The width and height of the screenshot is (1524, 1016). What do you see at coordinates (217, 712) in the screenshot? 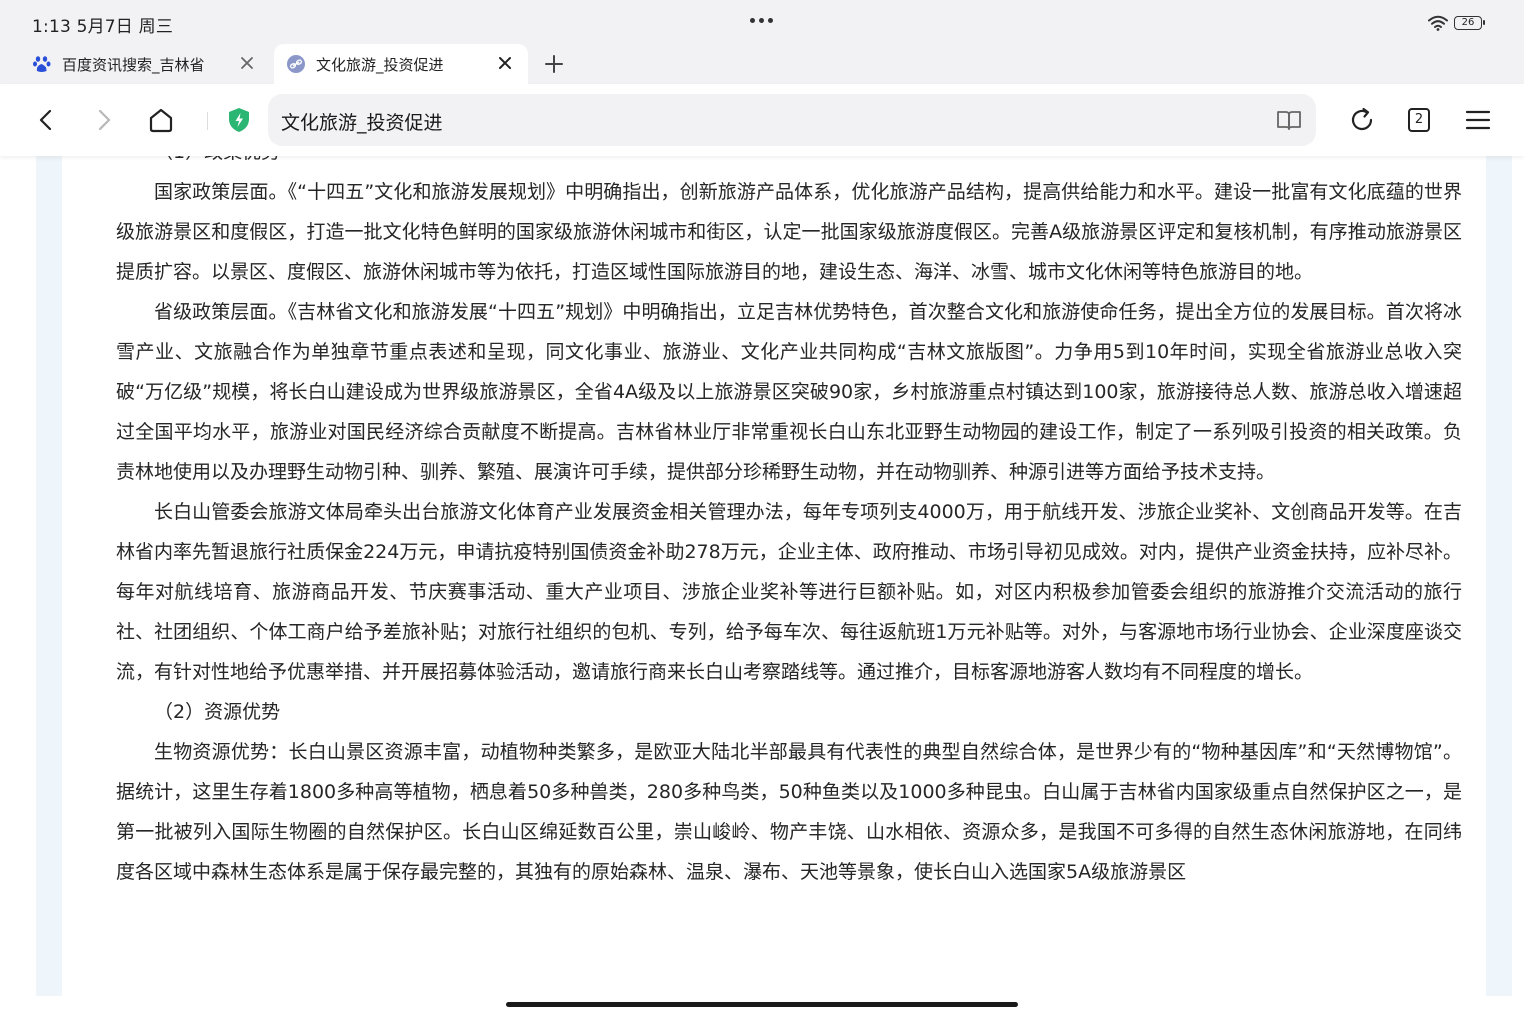
I see `section-heading-resources: （2）资源优势` at bounding box center [217, 712].